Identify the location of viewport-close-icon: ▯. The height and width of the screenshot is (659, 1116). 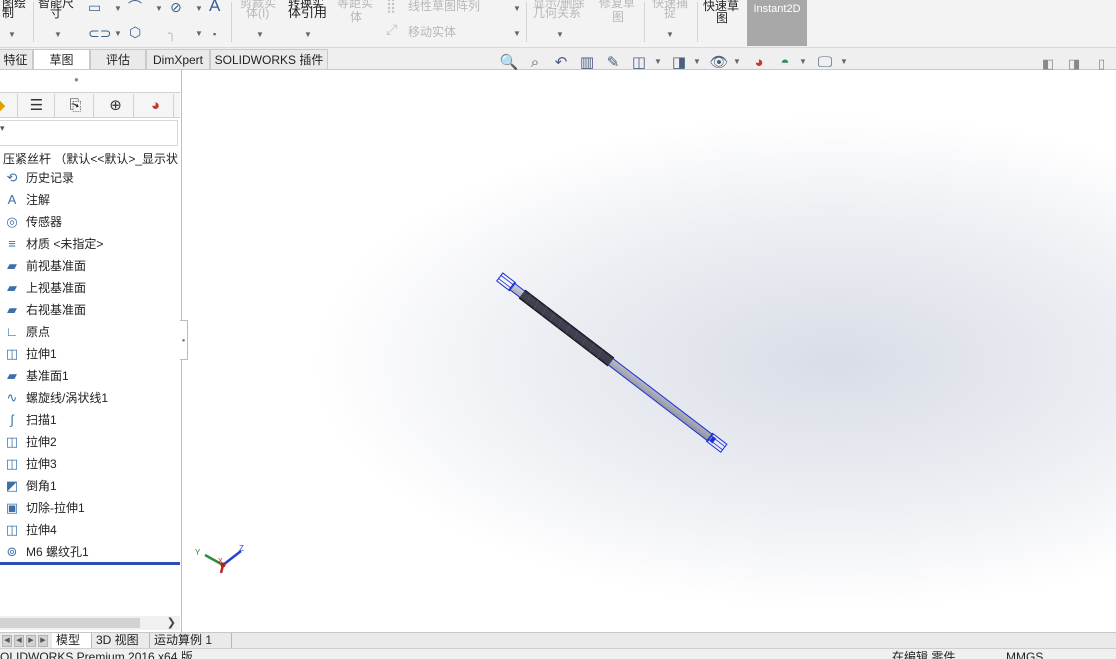
(1101, 64).